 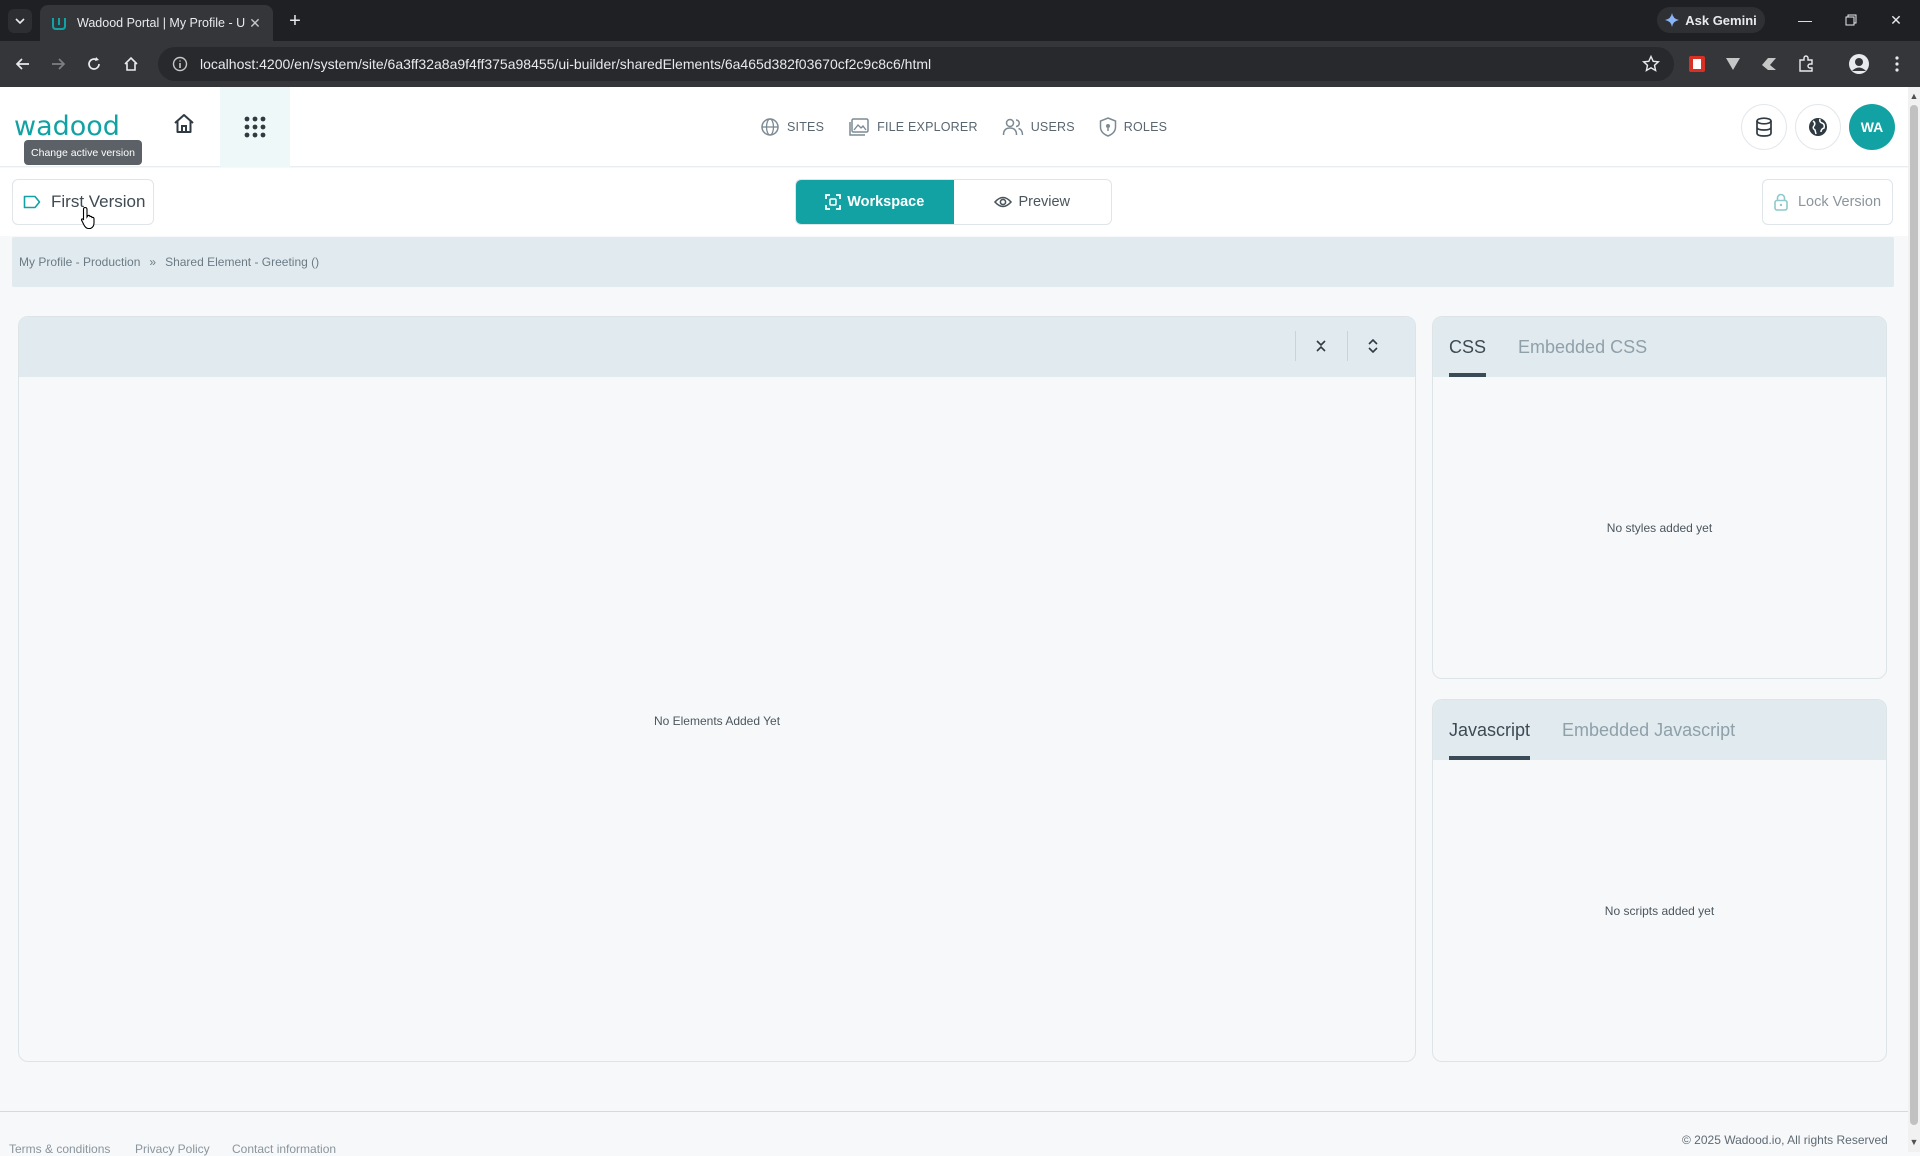 I want to click on collapse-all-button, so click(x=1320, y=346).